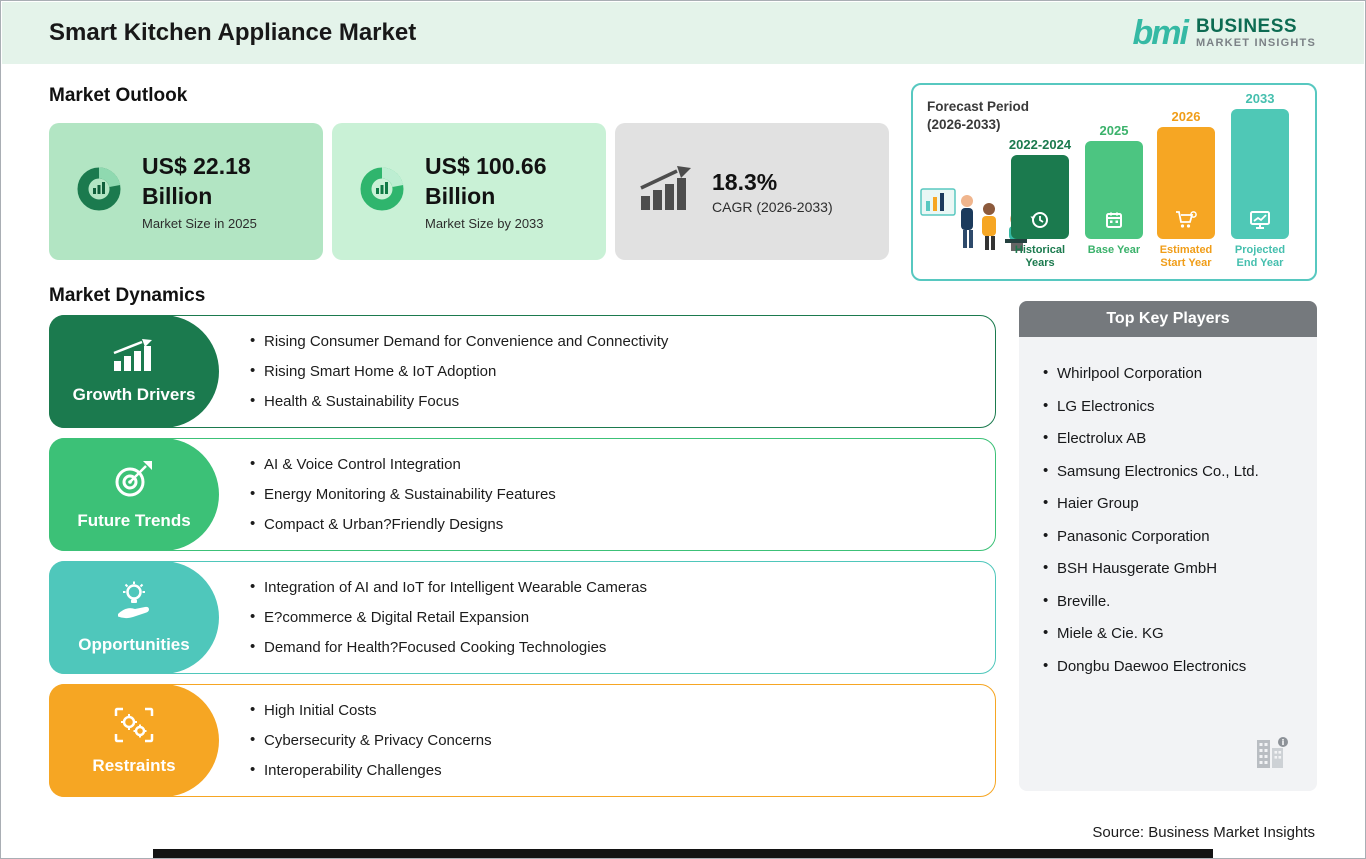  What do you see at coordinates (1283, 742) in the screenshot?
I see `svg-text: i` at bounding box center [1283, 742].